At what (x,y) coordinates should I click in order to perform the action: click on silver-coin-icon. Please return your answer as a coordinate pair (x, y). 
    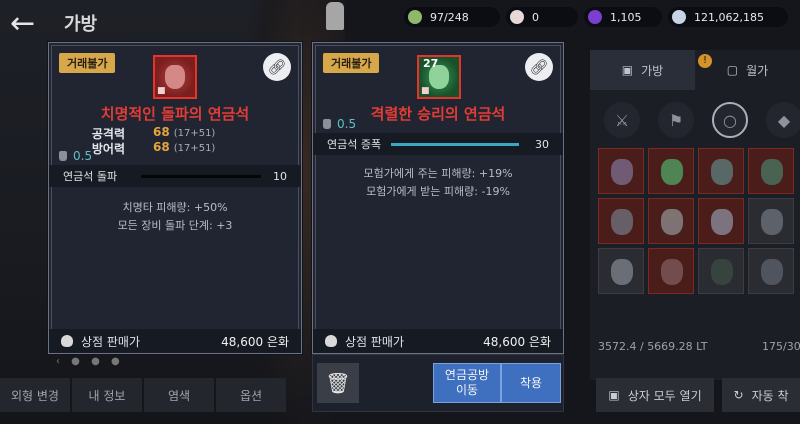
    Looking at the image, I should click on (679, 17).